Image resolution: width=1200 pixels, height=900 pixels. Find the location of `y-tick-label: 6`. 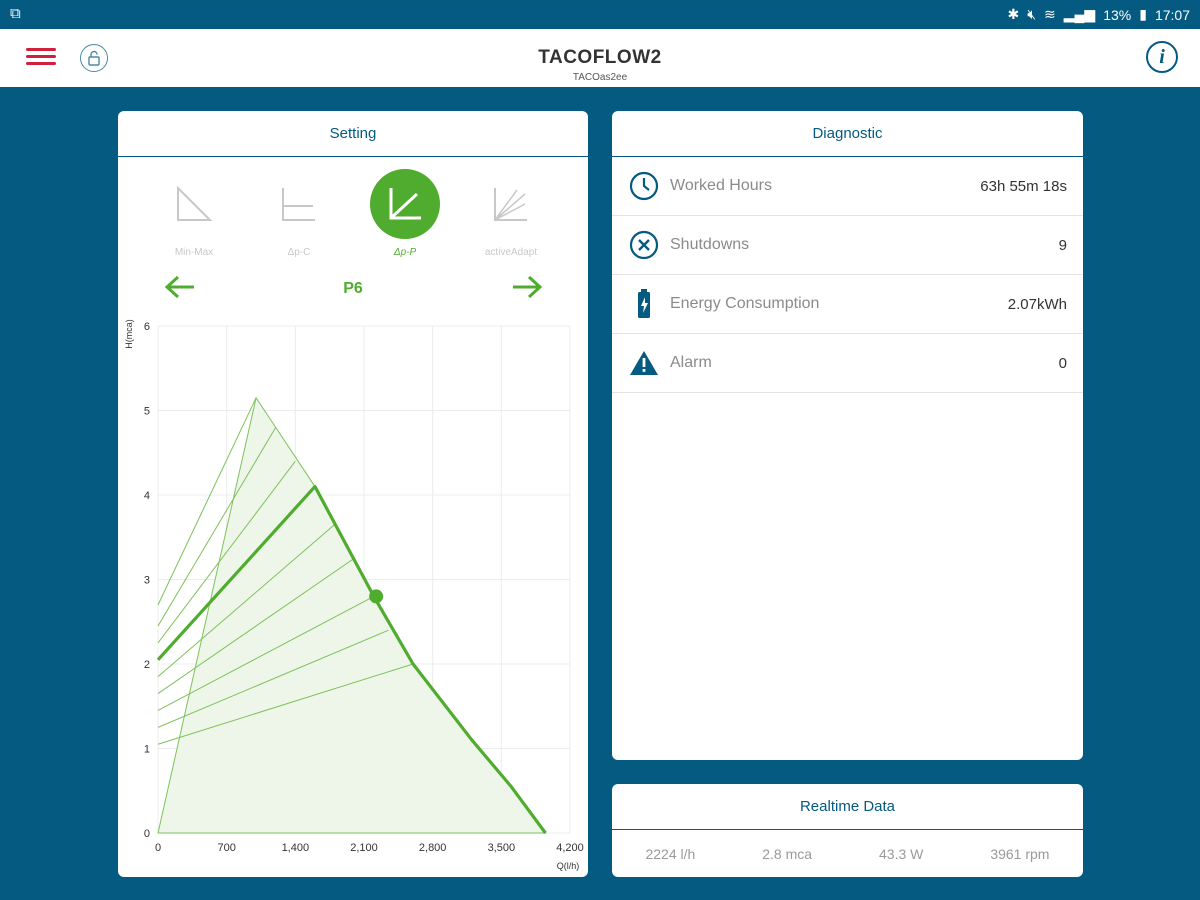

y-tick-label: 6 is located at coordinates (147, 327).